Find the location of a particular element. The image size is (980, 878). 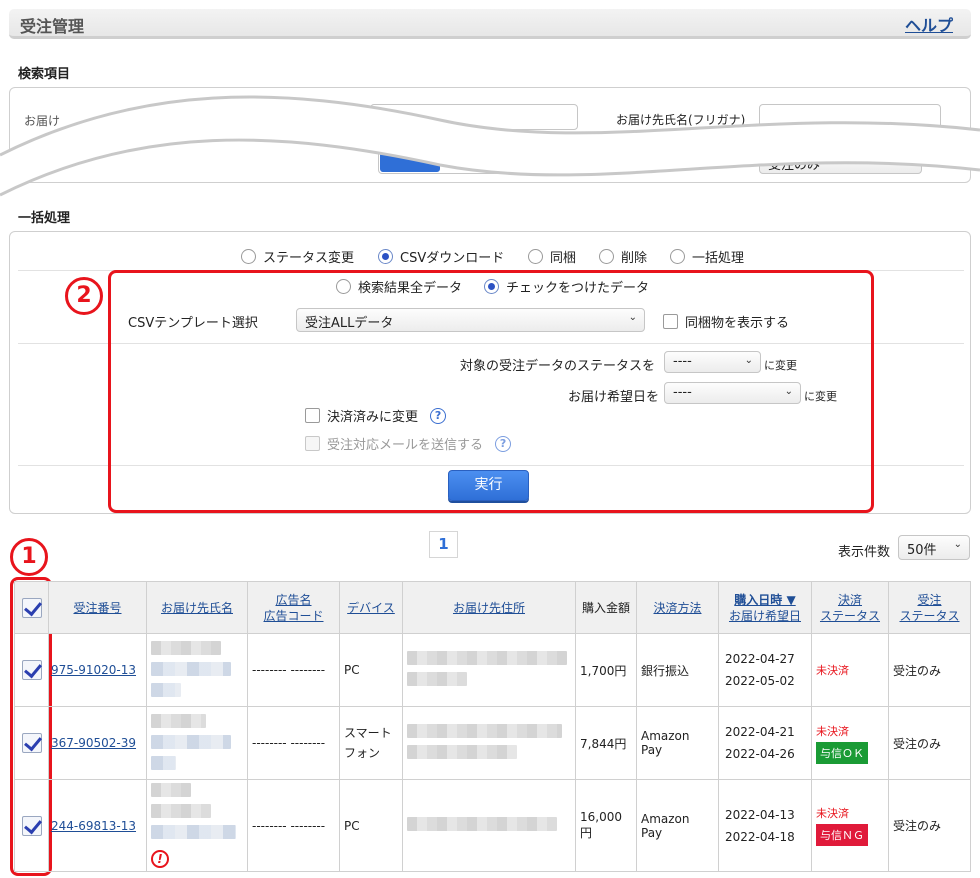

header-name: お届け先氏名 is located at coordinates (197, 607).